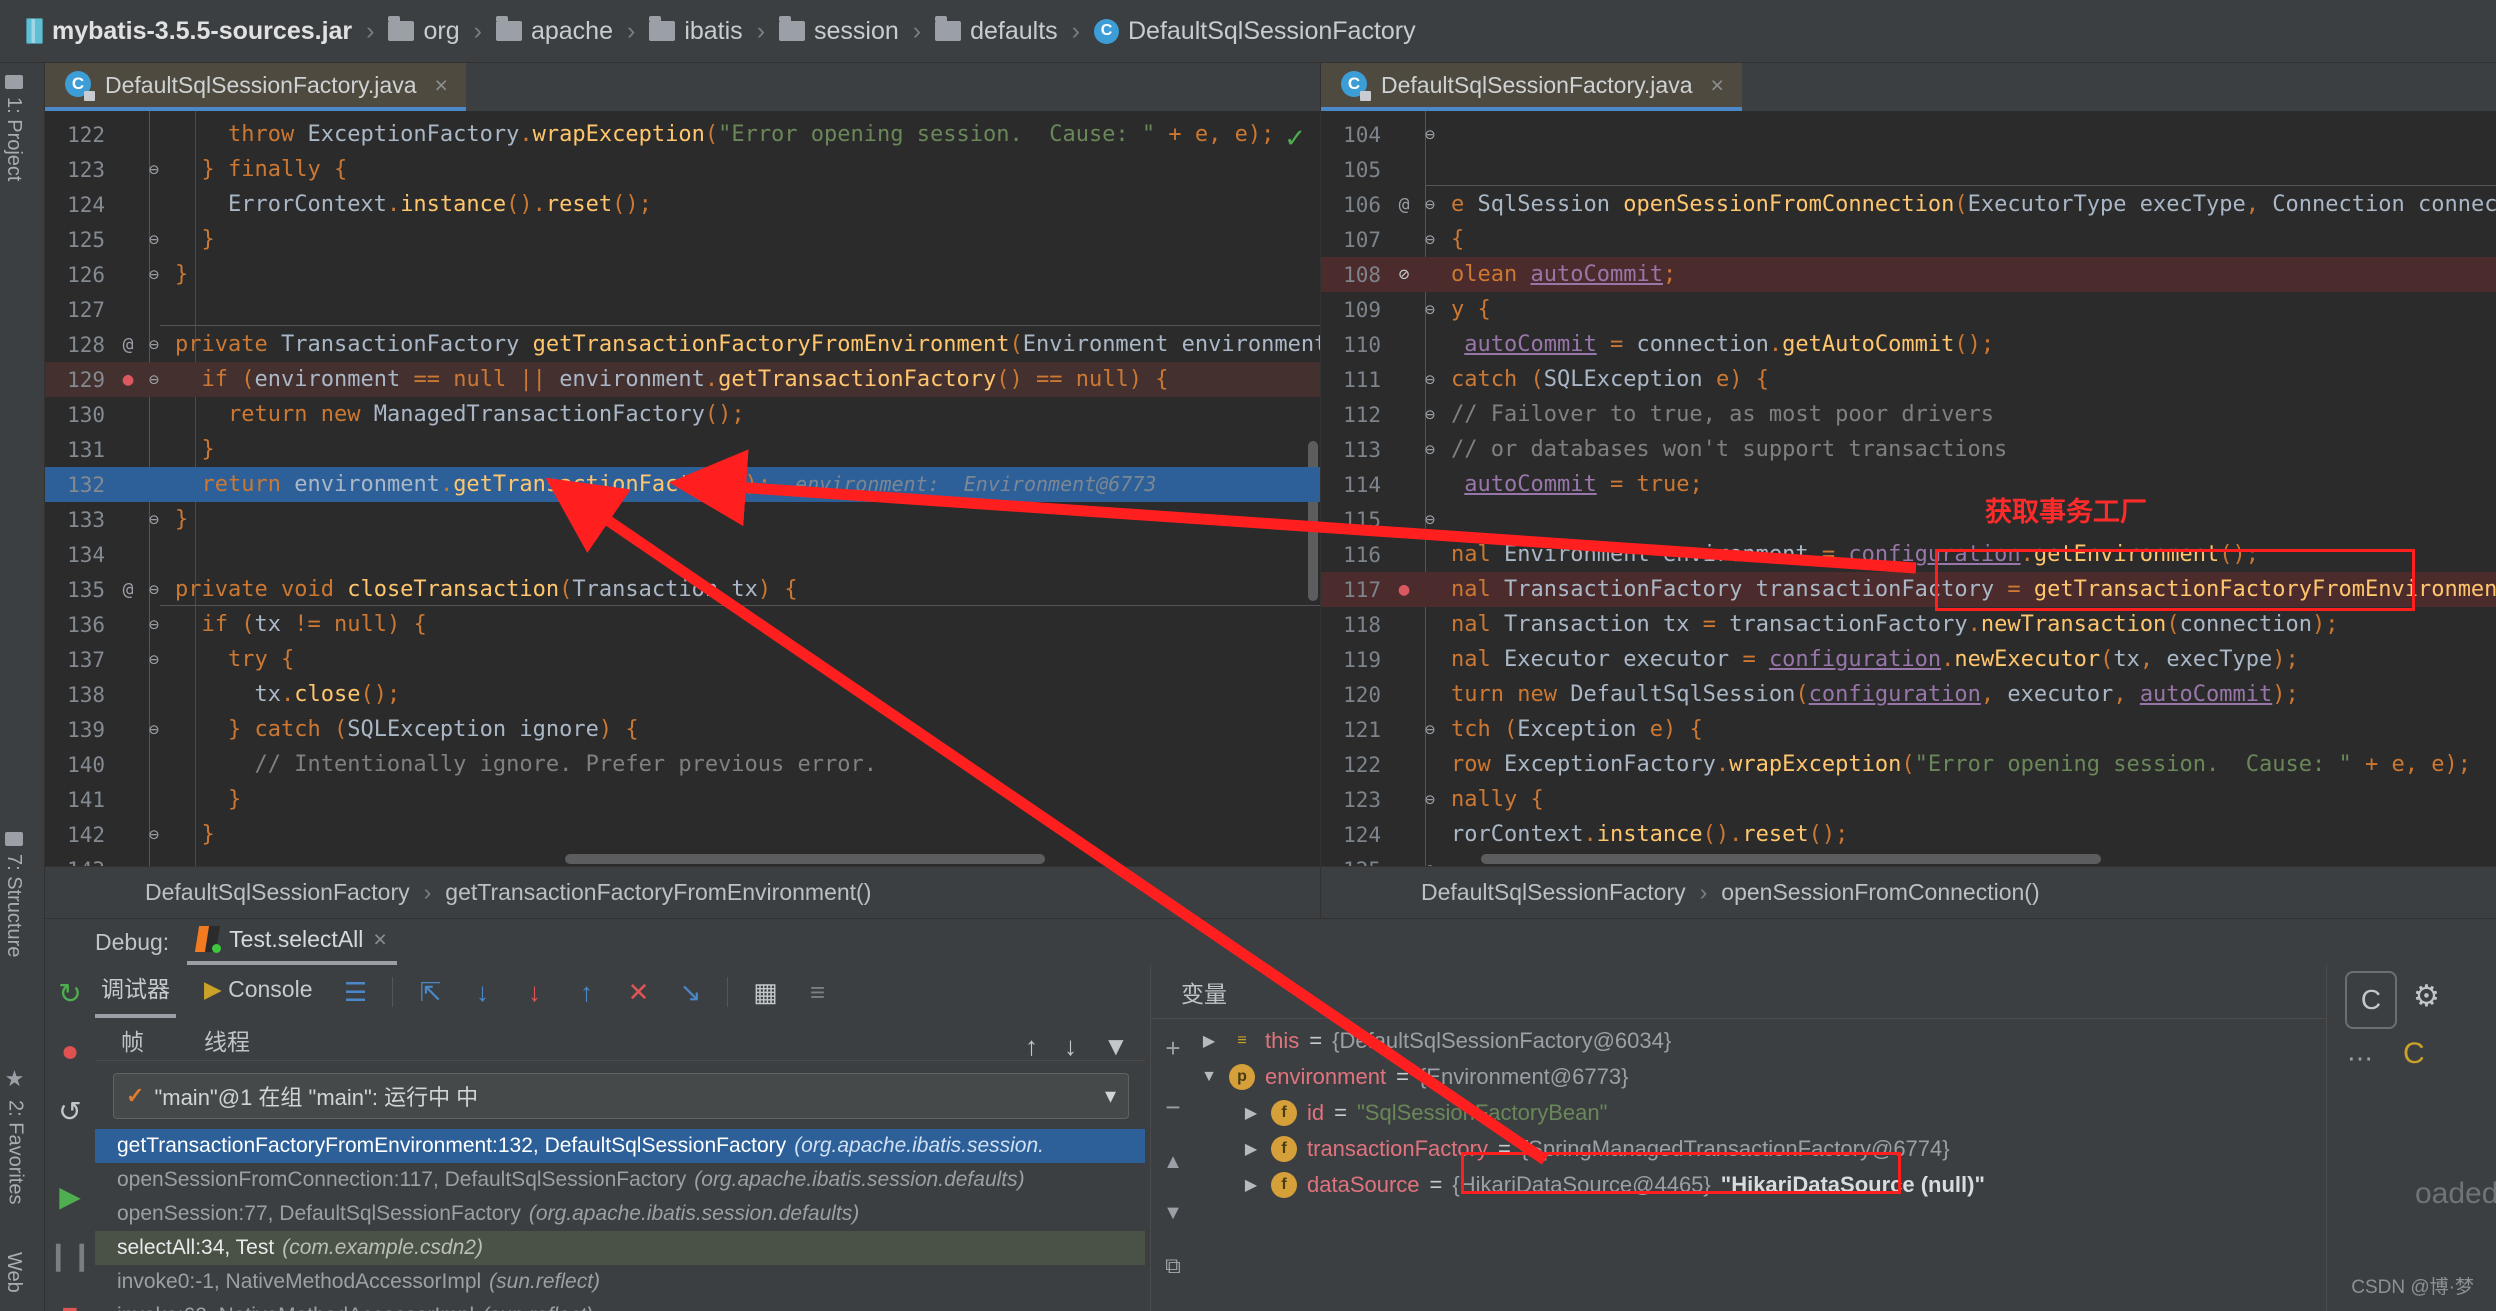  What do you see at coordinates (690, 992) in the screenshot?
I see `run-to-cursor-icon: ↘` at bounding box center [690, 992].